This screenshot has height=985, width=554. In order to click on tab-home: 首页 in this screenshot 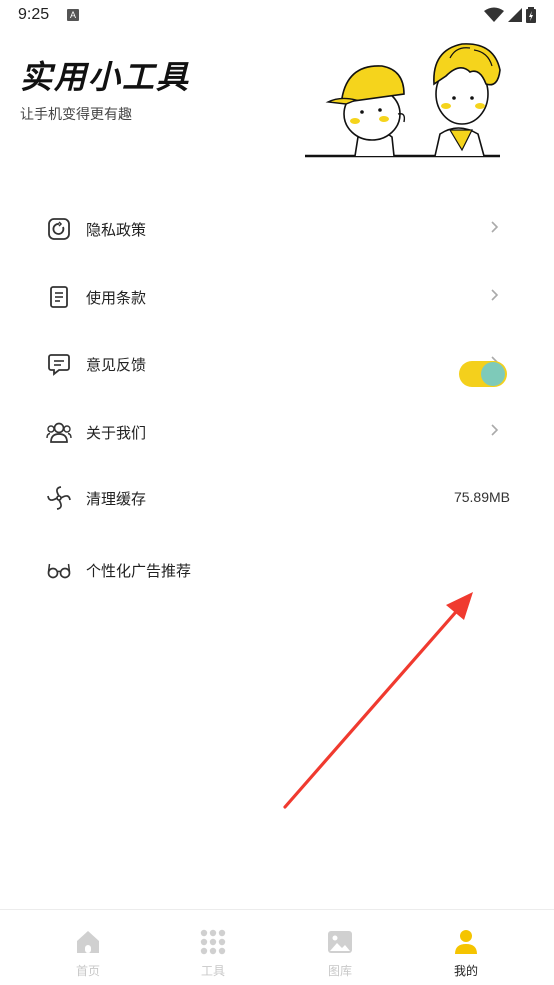, I will do `click(88, 947)`.